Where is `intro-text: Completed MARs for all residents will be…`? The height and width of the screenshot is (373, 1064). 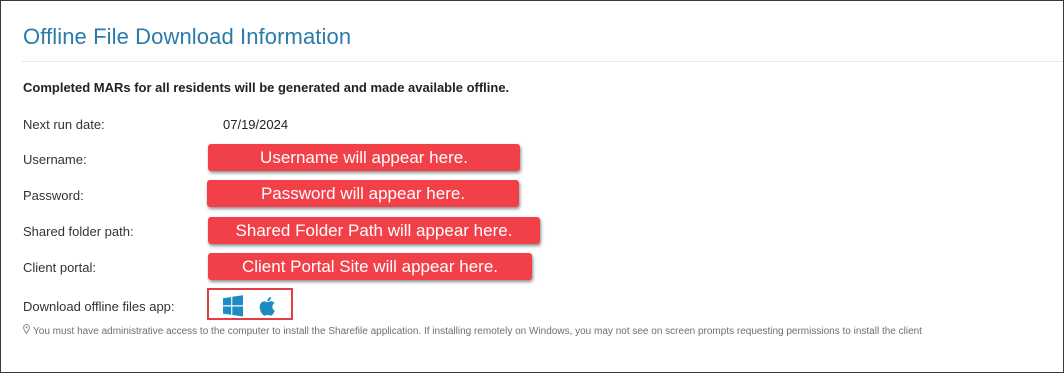 intro-text: Completed MARs for all residents will be… is located at coordinates (266, 87).